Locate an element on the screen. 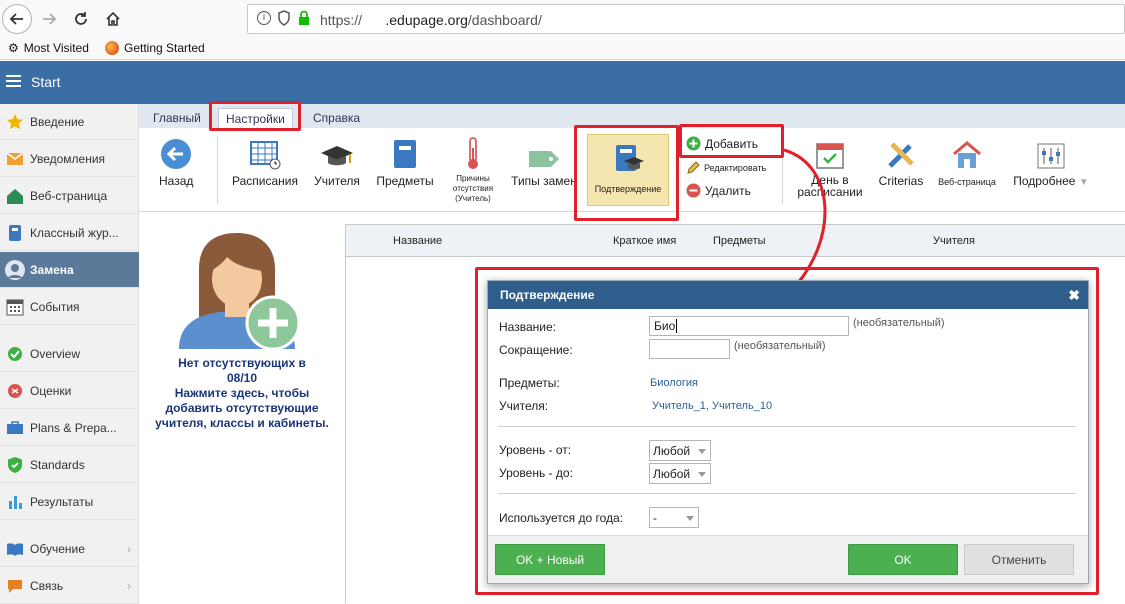 The height and width of the screenshot is (604, 1125). back-ribbon-button: Назад is located at coordinates (176, 161).